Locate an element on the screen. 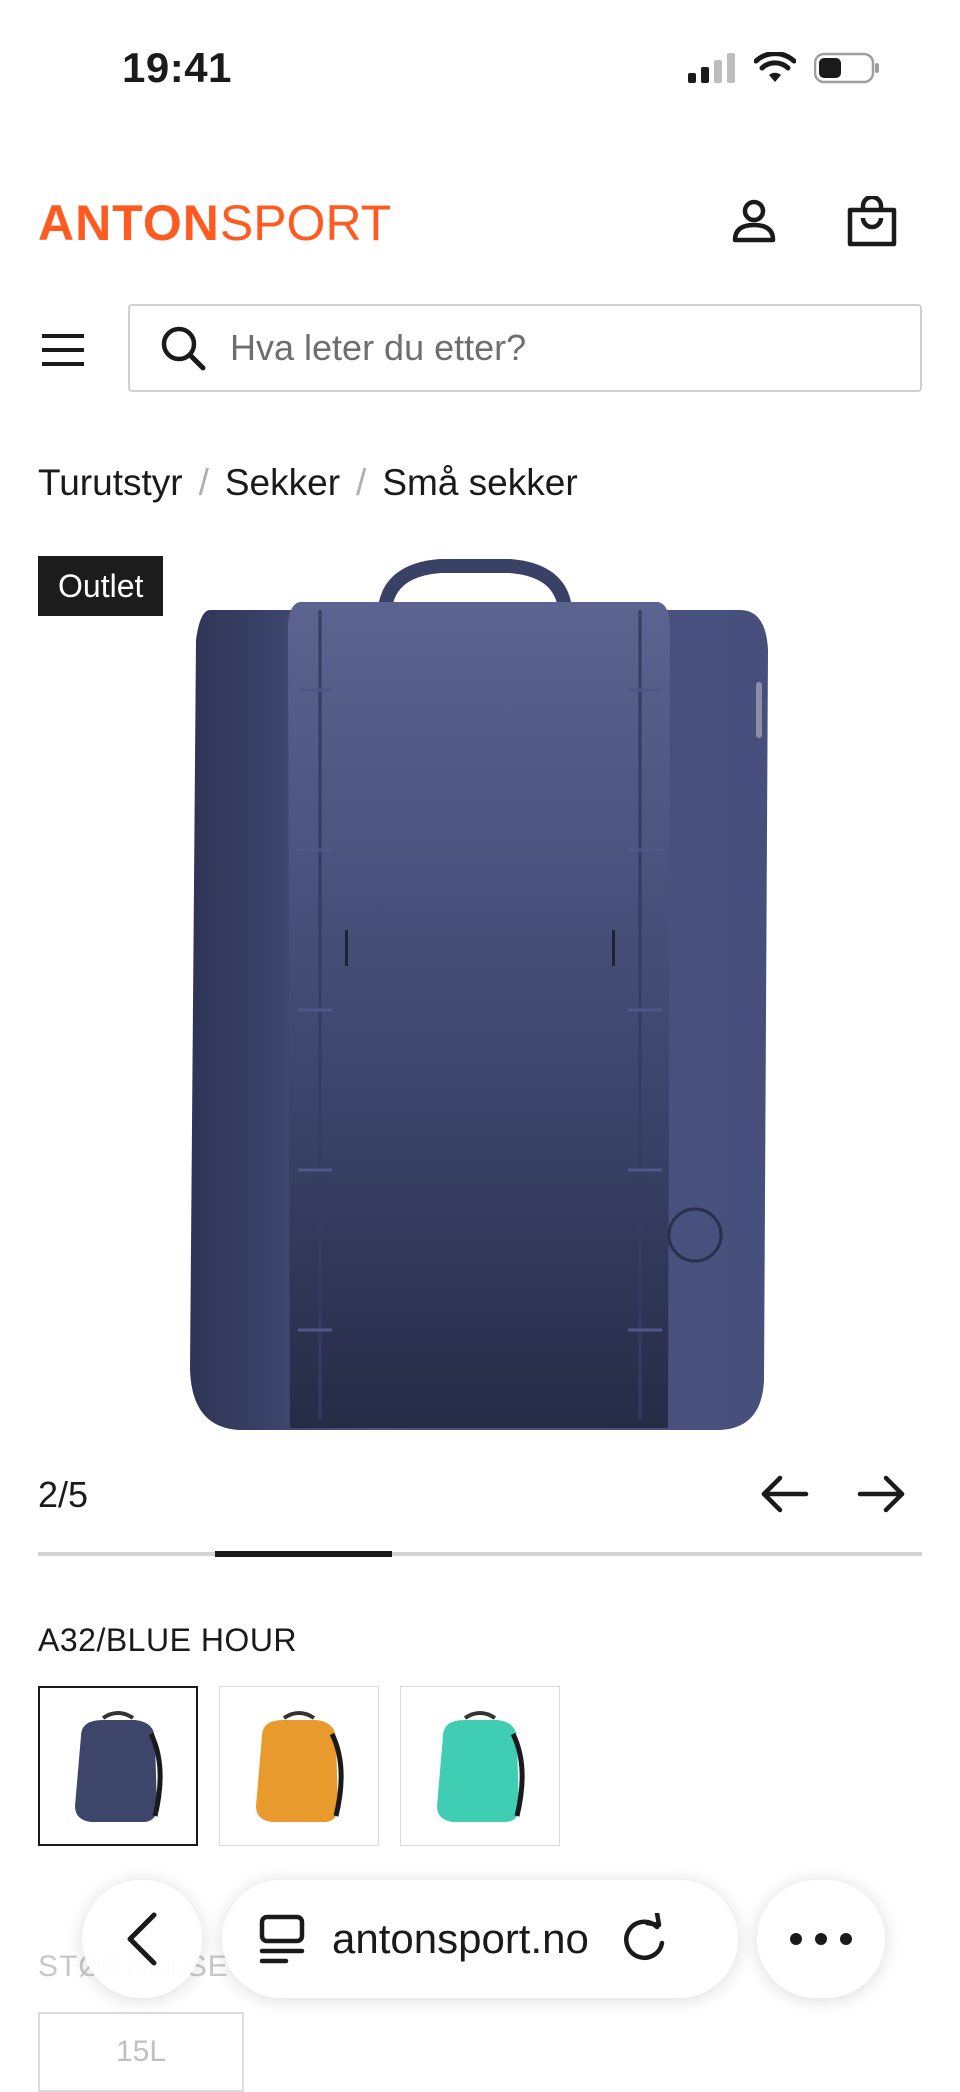  chevron-left-icon is located at coordinates (142, 1939).